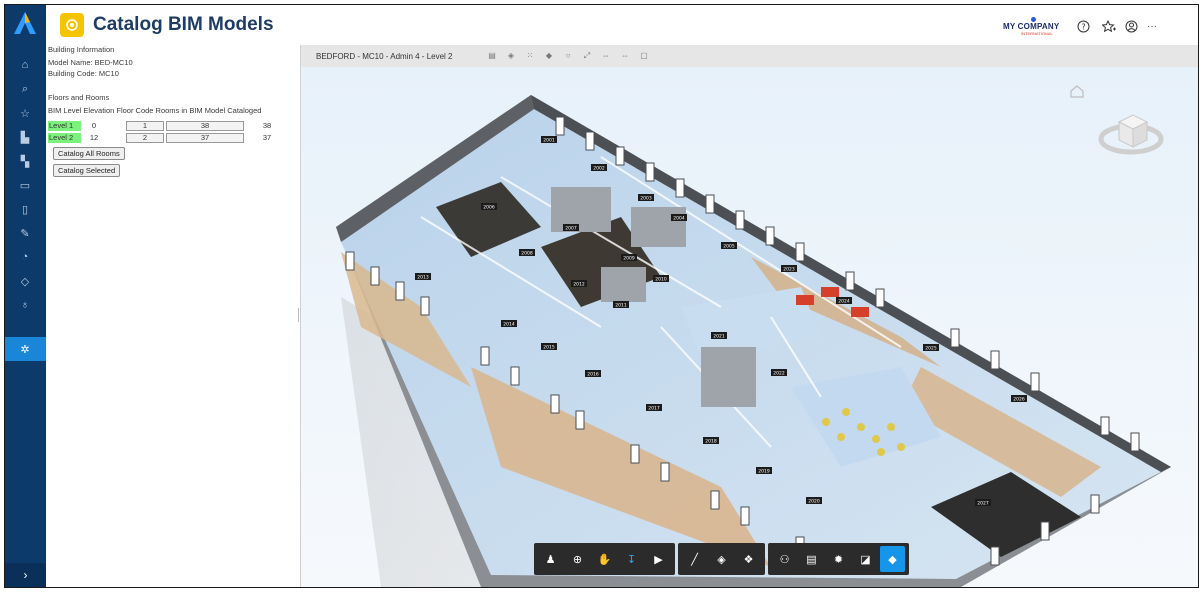 The height and width of the screenshot is (592, 1203). I want to click on room-tag: 2018, so click(711, 441).